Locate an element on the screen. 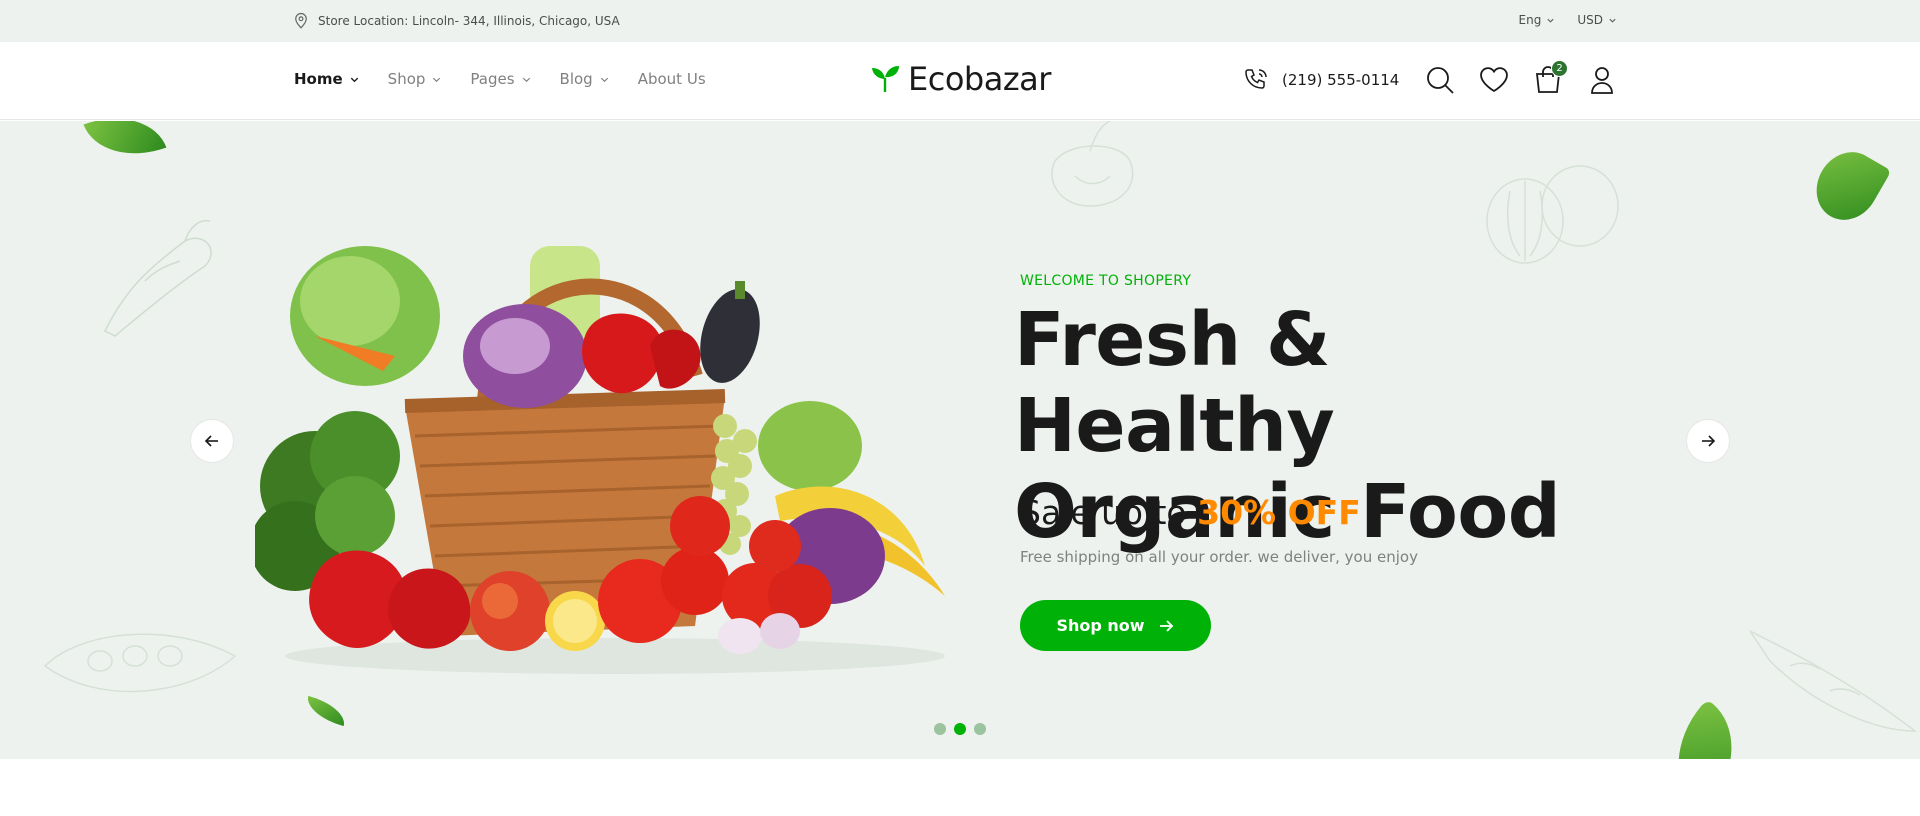  decor-pumpkin-outline is located at coordinates (1092, 164).